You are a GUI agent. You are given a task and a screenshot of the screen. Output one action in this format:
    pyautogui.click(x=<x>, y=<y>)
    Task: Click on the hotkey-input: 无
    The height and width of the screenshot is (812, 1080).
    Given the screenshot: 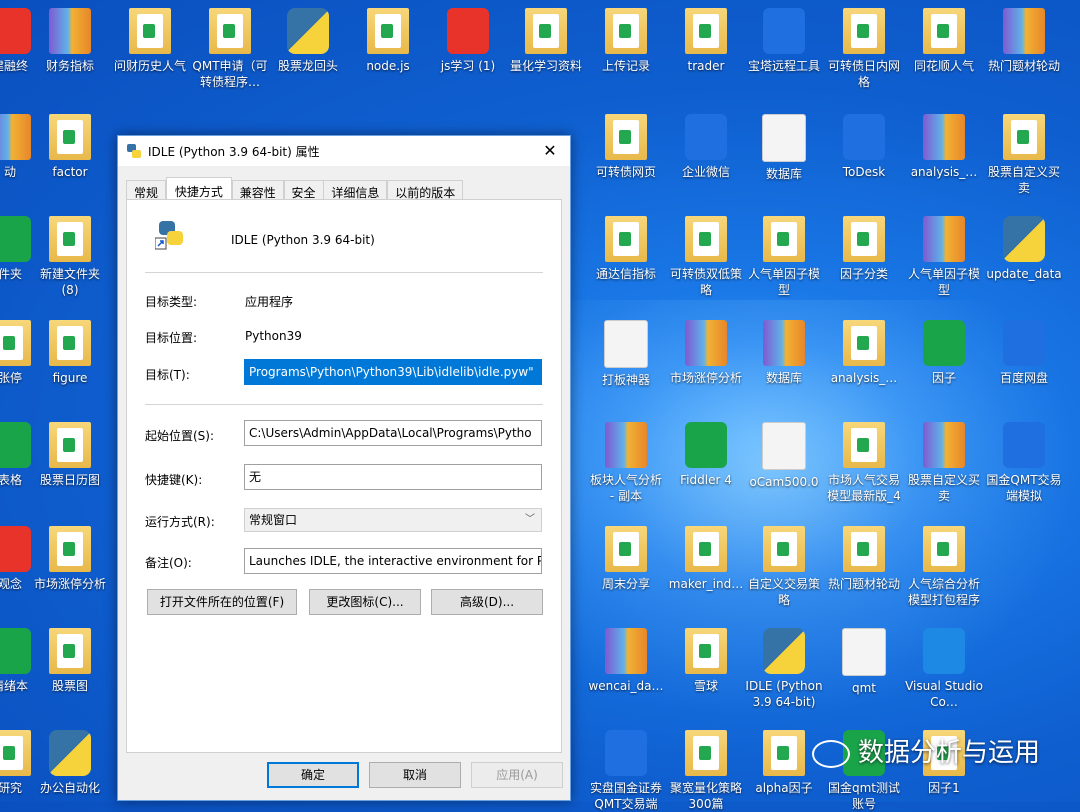 What is the action you would take?
    pyautogui.click(x=393, y=477)
    